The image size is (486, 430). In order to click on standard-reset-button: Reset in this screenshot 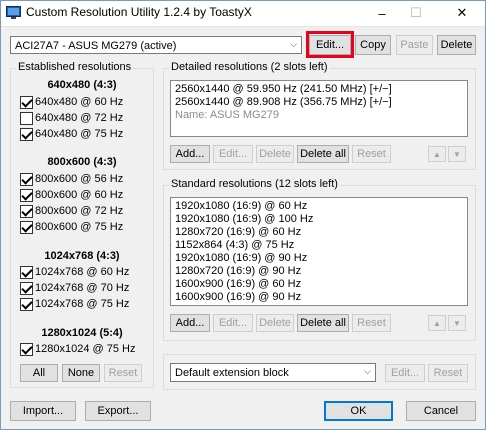, I will do `click(371, 323)`.